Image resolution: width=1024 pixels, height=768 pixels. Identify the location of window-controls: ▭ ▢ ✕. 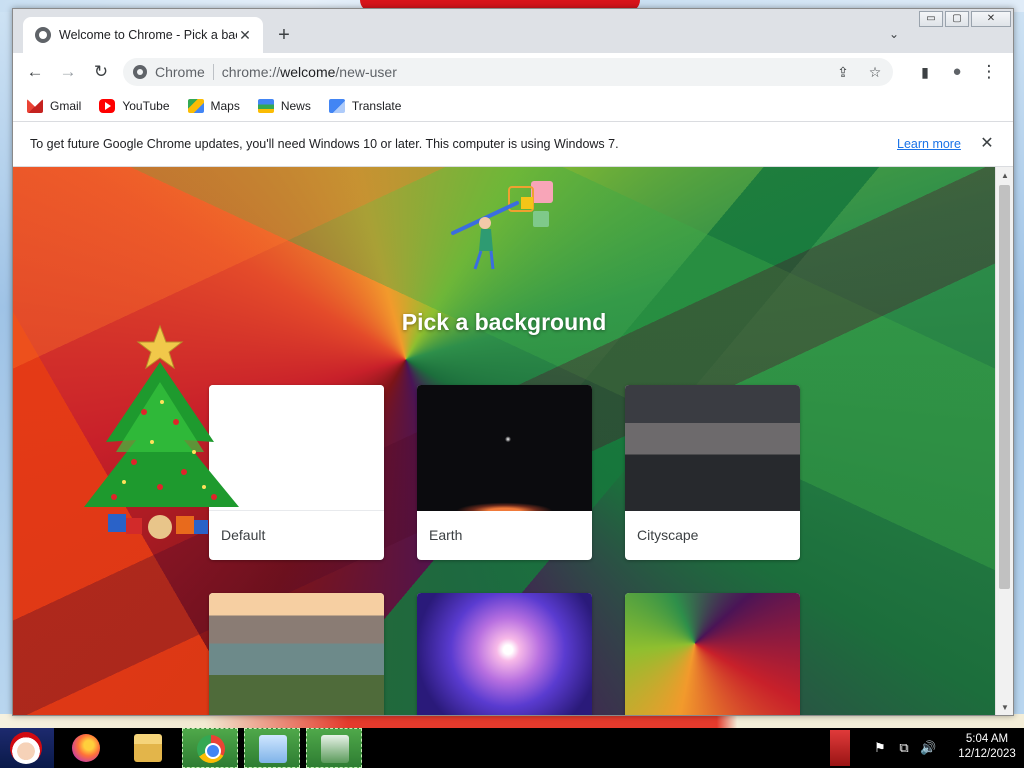
(964, 19).